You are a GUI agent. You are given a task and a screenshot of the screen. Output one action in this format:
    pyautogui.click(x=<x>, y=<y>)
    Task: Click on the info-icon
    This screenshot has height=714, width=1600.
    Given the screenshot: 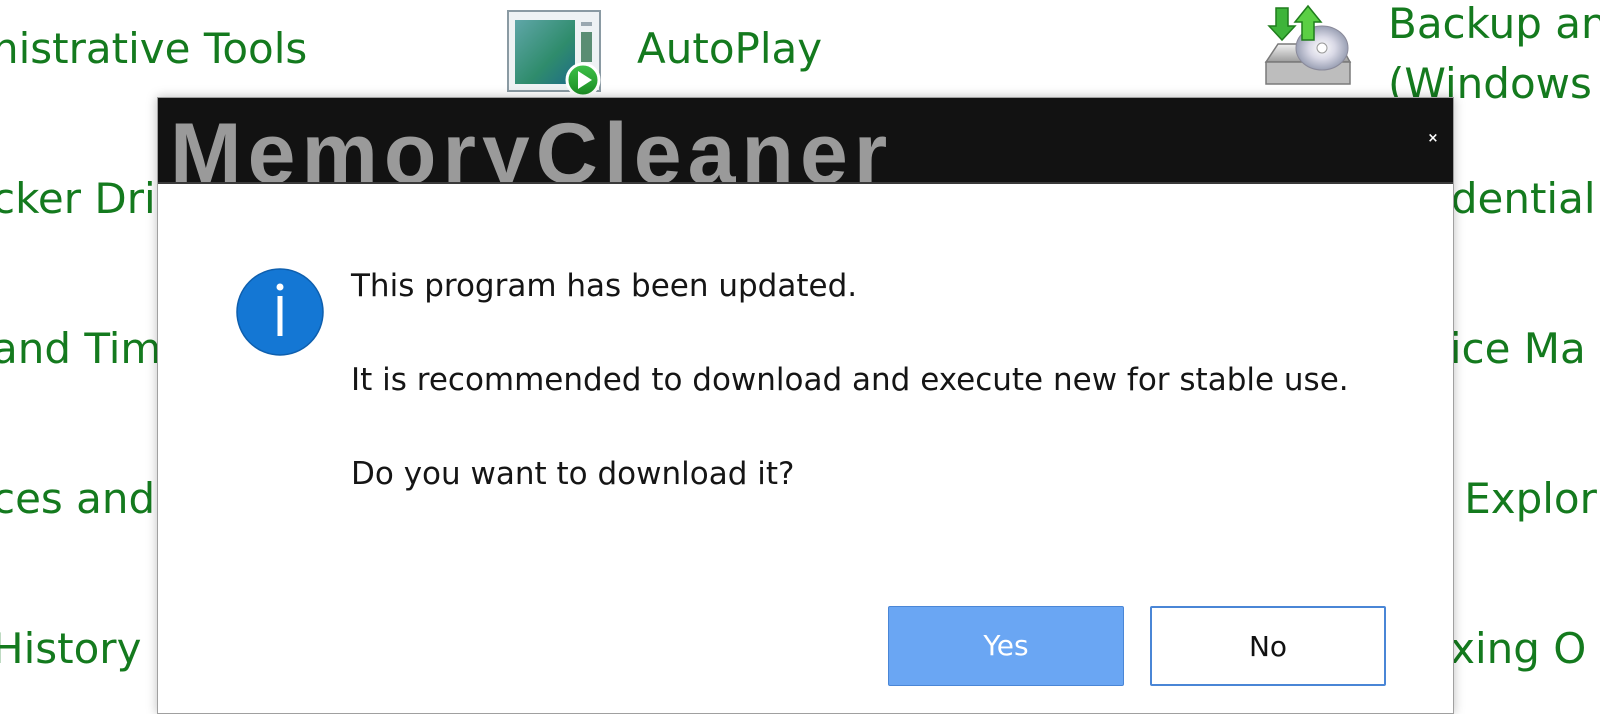 What is the action you would take?
    pyautogui.click(x=280, y=312)
    